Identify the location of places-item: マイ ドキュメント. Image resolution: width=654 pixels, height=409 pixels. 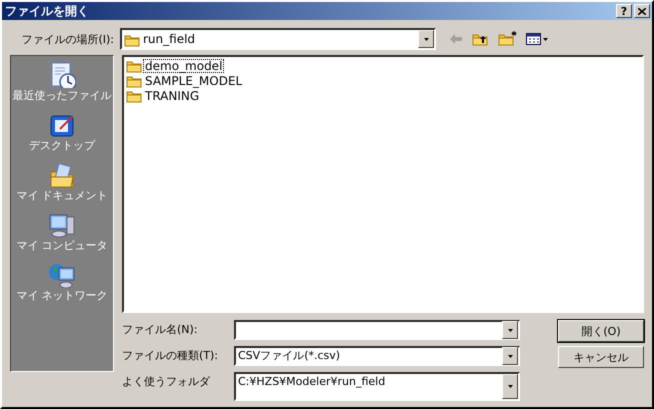
(62, 195).